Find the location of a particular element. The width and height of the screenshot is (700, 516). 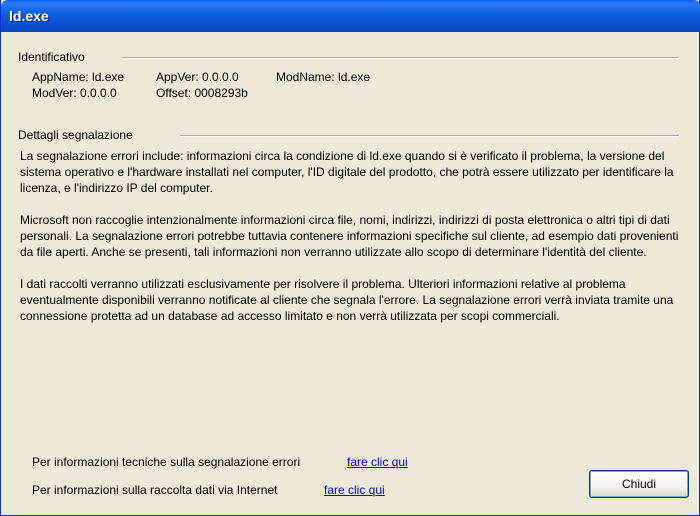

mod-name: ModName: ld.exe is located at coordinates (323, 77).